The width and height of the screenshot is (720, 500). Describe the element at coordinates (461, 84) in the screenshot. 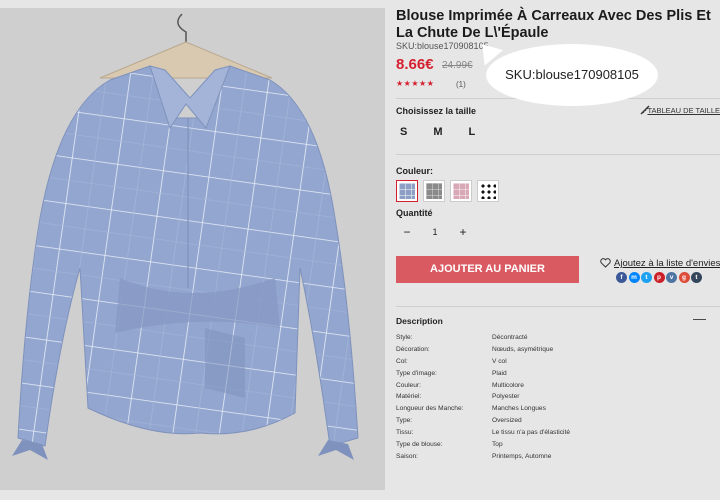

I see `review-count: (1)` at that location.